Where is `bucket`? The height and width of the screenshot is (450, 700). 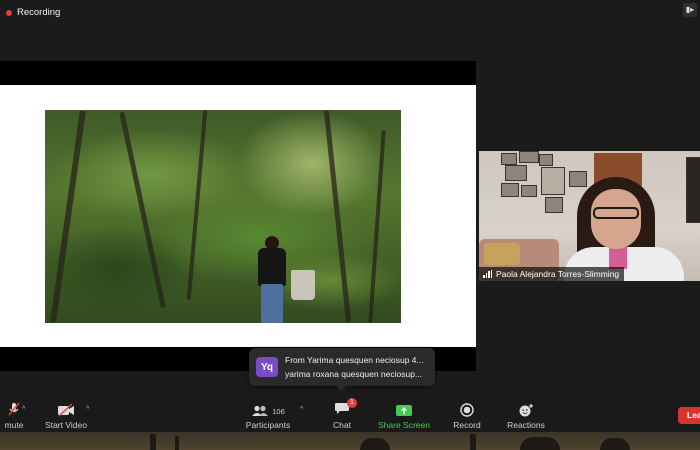 bucket is located at coordinates (303, 285).